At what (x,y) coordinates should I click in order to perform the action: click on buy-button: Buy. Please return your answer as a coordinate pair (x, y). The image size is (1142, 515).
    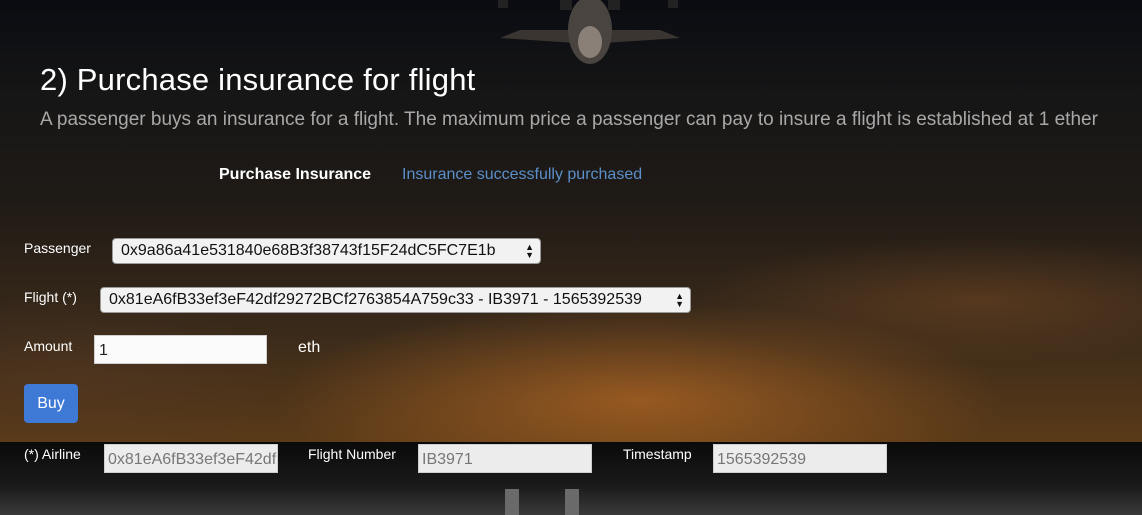
    Looking at the image, I should click on (51, 403).